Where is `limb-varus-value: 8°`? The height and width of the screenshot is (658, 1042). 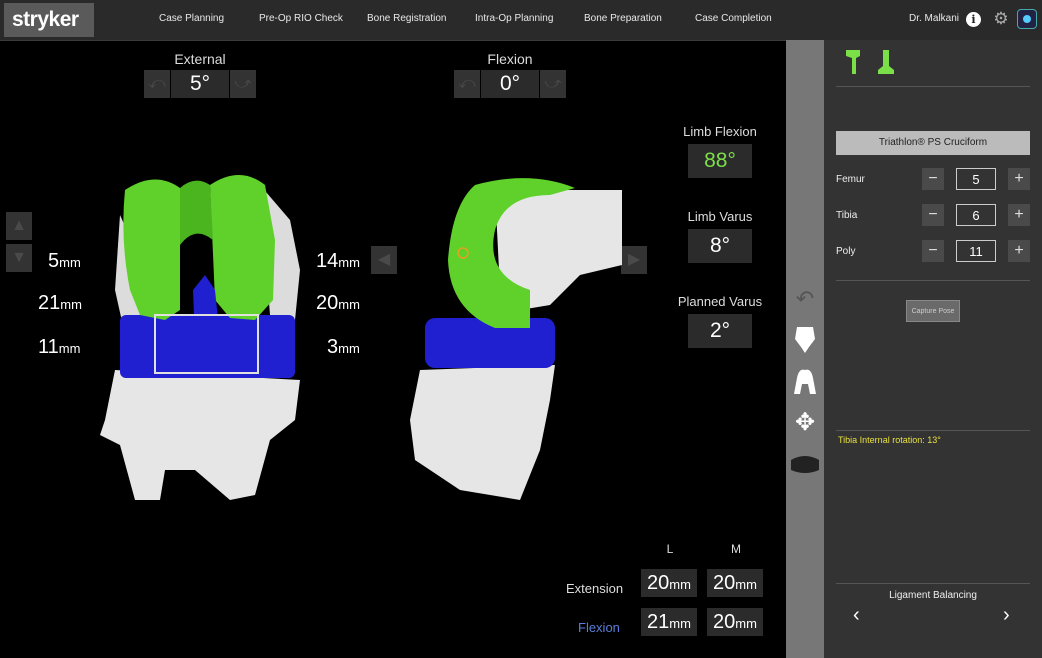
limb-varus-value: 8° is located at coordinates (720, 246).